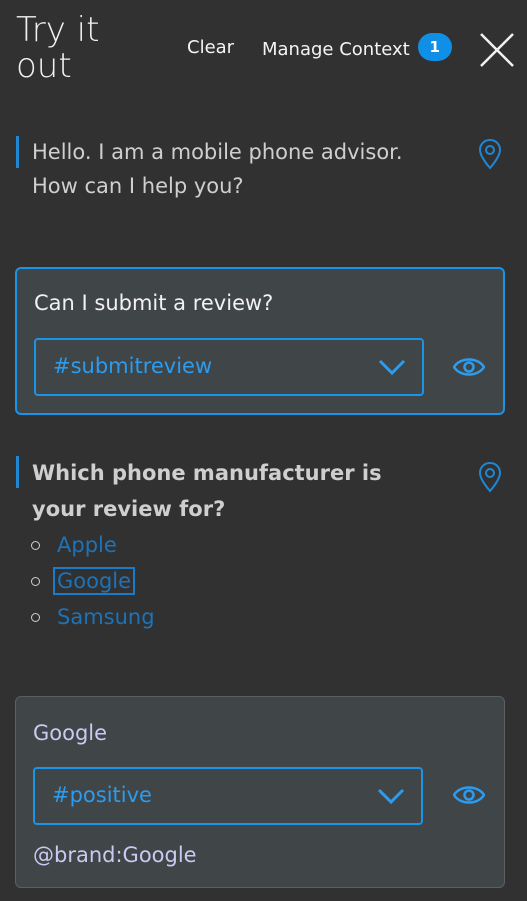 This screenshot has width=527, height=901. I want to click on user-message-text: Can I submit a review?, so click(154, 303).